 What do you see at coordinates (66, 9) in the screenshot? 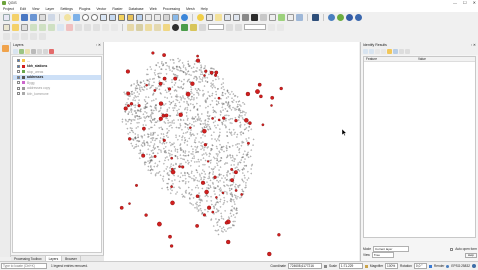
I see `menu-settings: Settings` at bounding box center [66, 9].